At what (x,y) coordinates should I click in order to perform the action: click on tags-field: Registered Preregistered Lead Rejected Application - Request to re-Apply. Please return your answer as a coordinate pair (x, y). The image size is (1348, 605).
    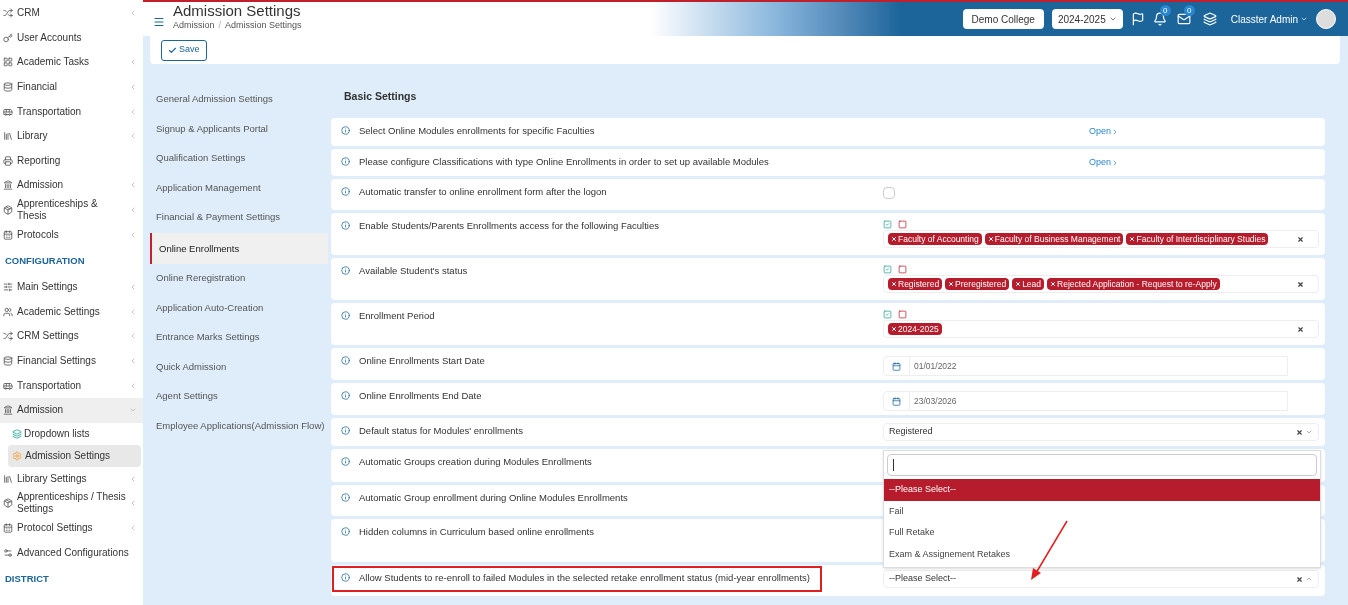
    Looking at the image, I should click on (1101, 284).